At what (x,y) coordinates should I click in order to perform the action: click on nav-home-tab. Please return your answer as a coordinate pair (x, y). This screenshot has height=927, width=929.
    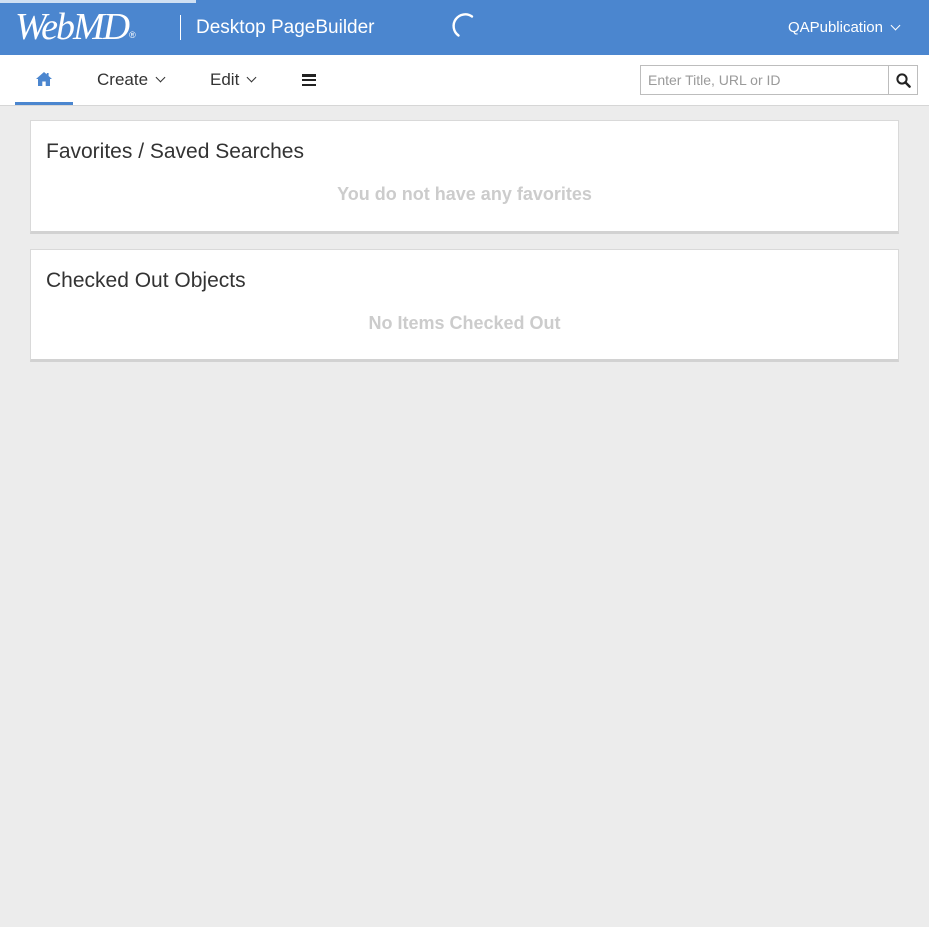
    Looking at the image, I should click on (44, 80).